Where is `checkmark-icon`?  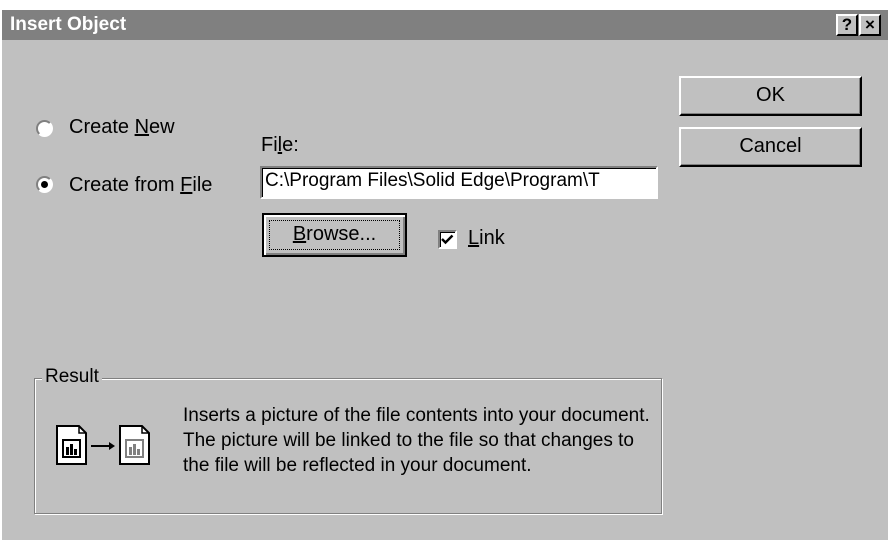 checkmark-icon is located at coordinates (447, 239).